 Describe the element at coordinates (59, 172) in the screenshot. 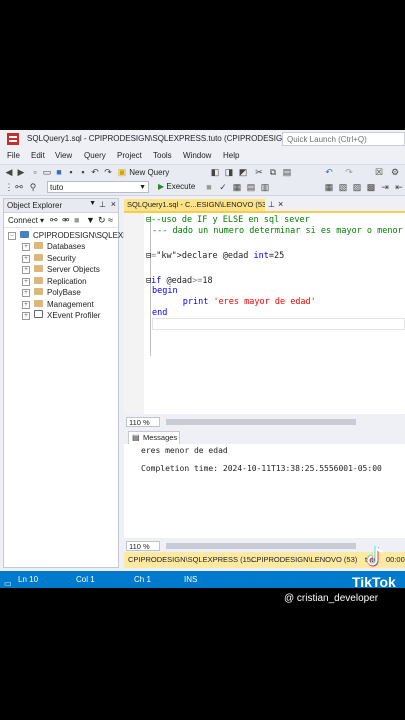

I see `database-icon: ■` at that location.